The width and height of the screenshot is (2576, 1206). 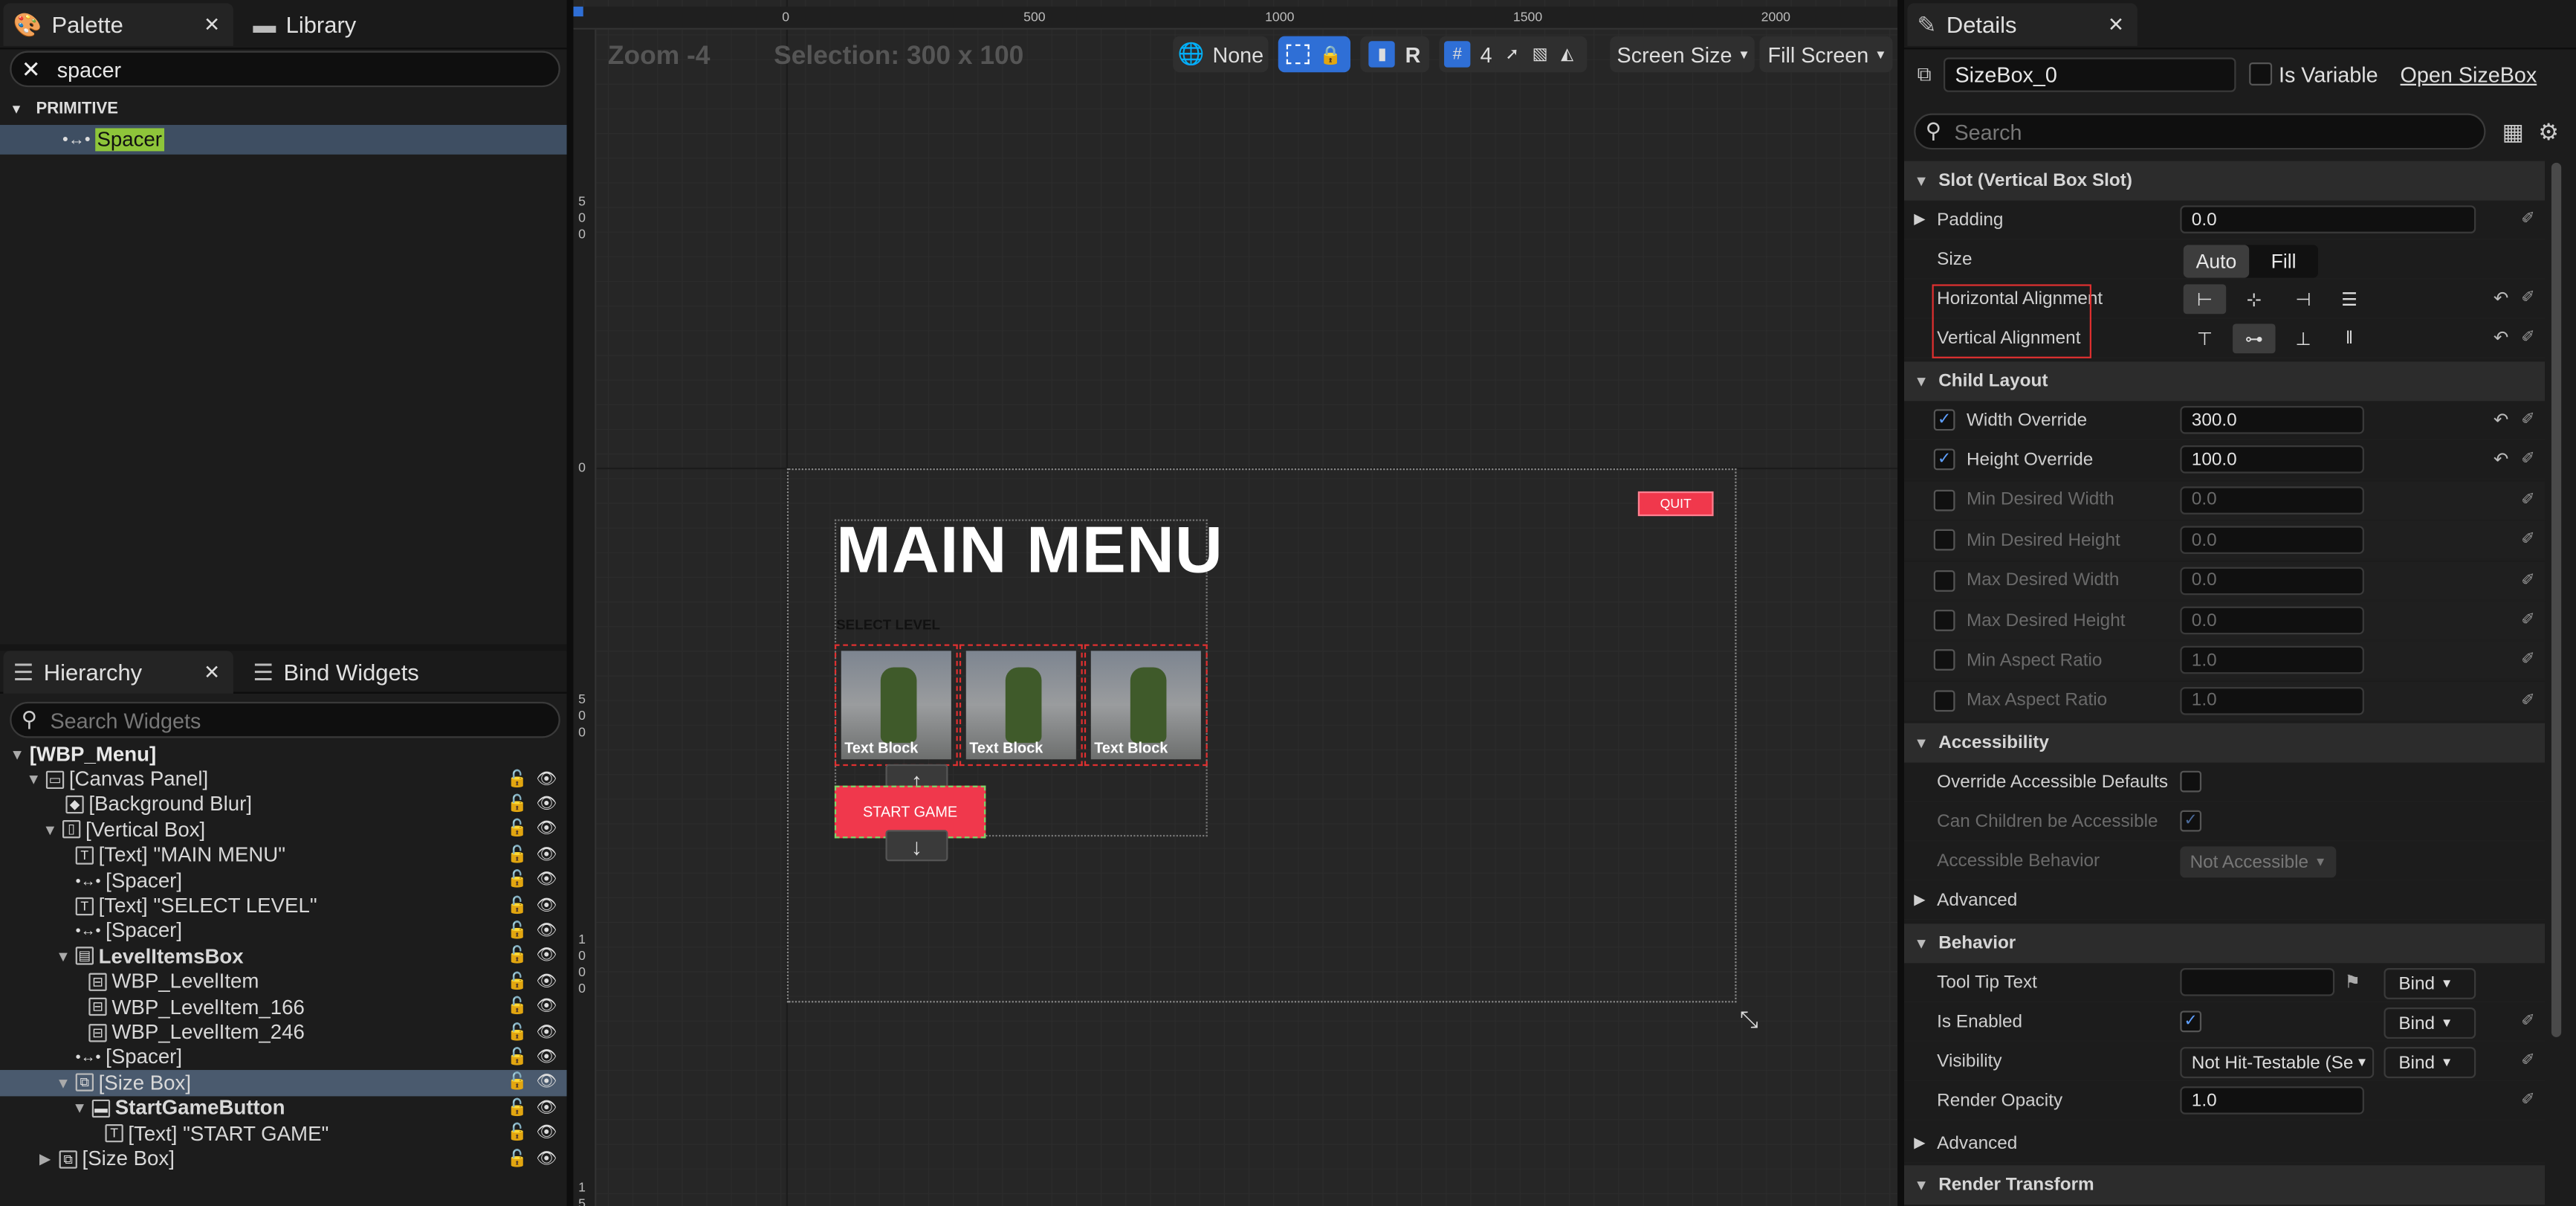 I want to click on grid-value: 4, so click(x=1486, y=54).